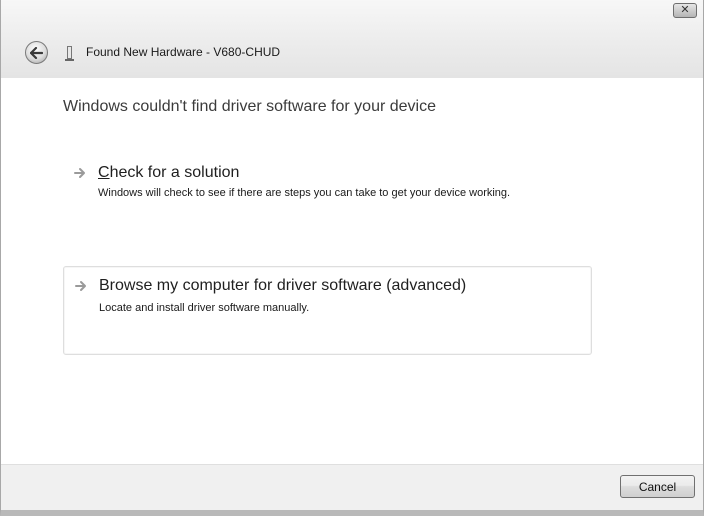  I want to click on option-title-check: Check for a solution, so click(168, 173).